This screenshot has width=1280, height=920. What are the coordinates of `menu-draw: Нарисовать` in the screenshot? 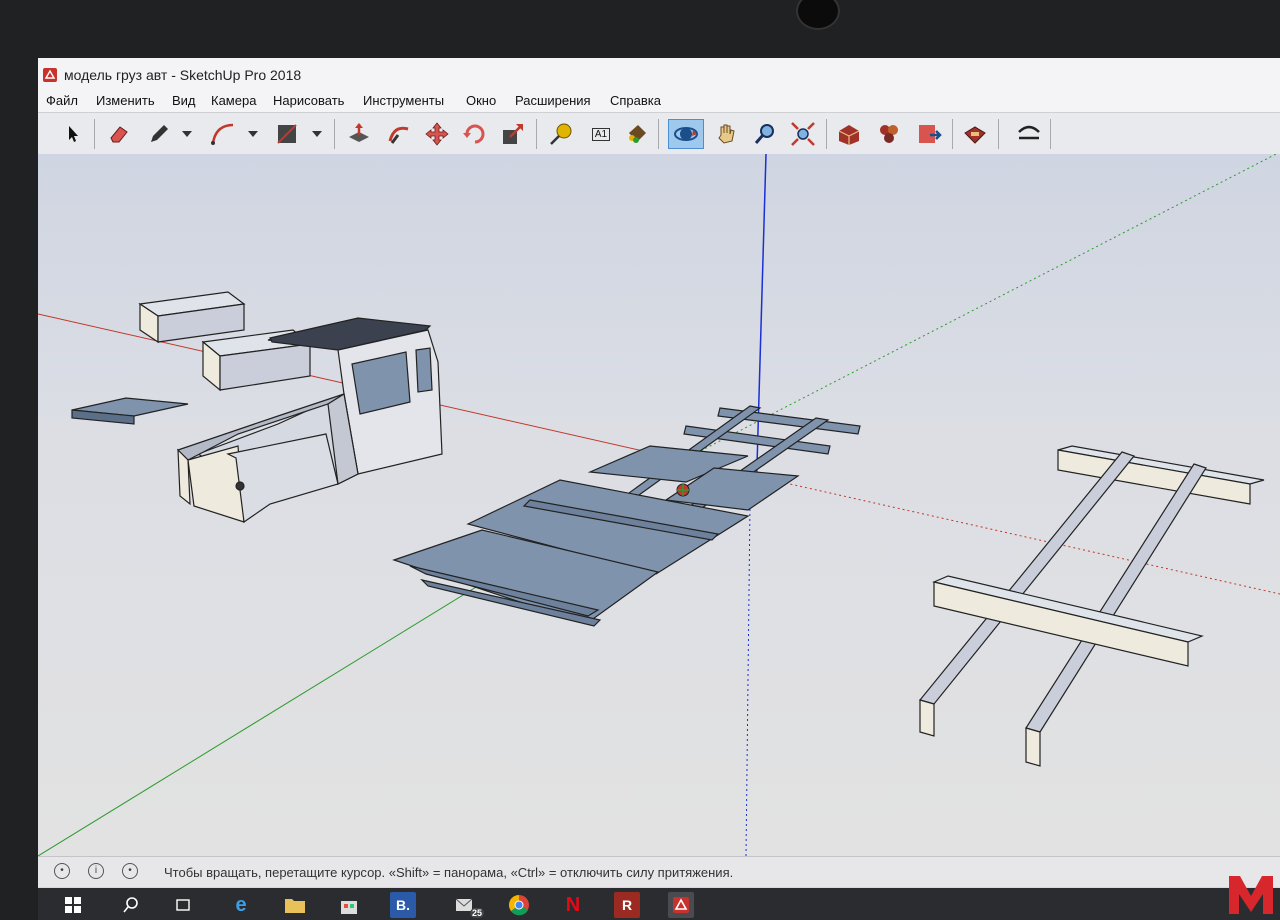 It's located at (308, 100).